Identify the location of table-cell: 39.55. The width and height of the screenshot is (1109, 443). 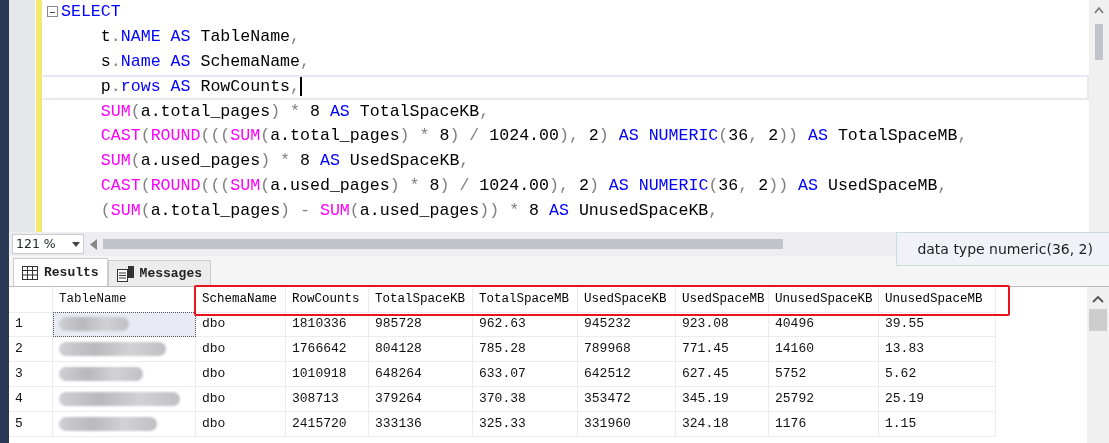
(937, 324).